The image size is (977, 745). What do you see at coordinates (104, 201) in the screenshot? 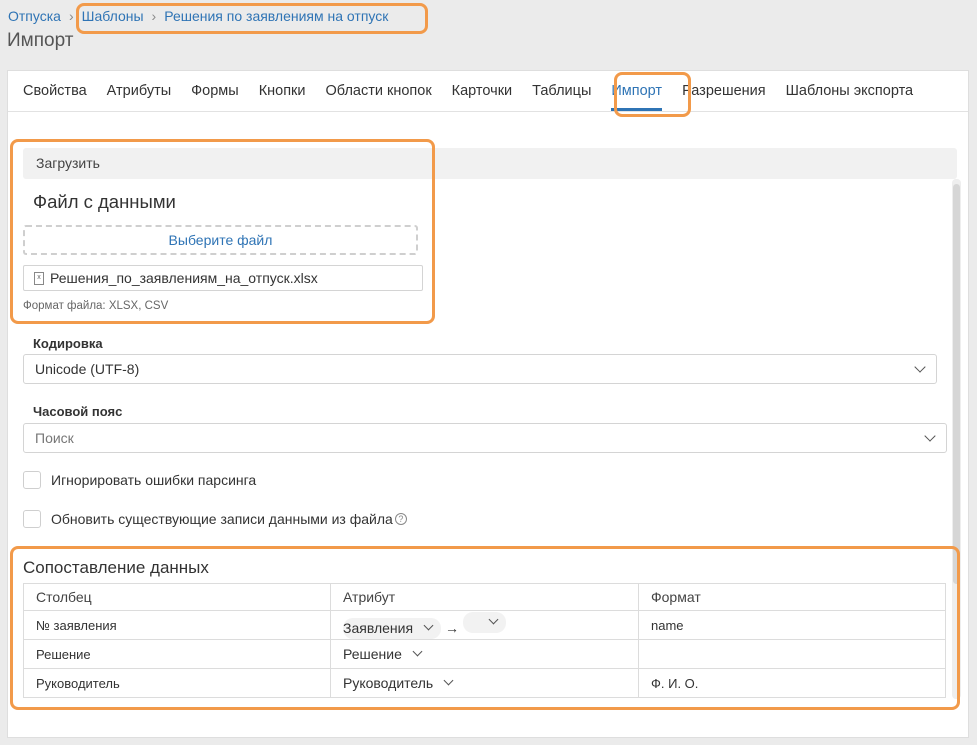
I see `file-section-title: Файл с данными` at bounding box center [104, 201].